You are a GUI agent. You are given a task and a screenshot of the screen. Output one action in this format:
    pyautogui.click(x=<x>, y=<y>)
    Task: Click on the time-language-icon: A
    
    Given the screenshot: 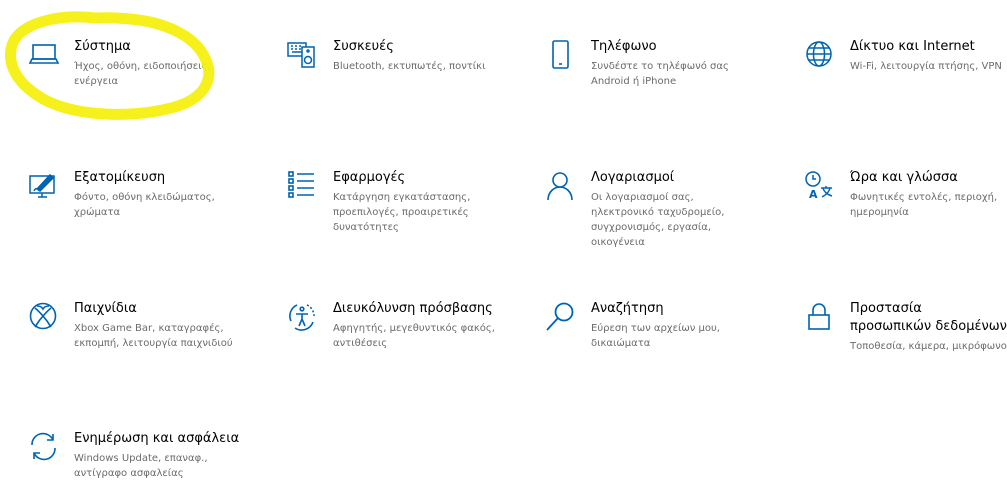 What is the action you would take?
    pyautogui.click(x=820, y=186)
    